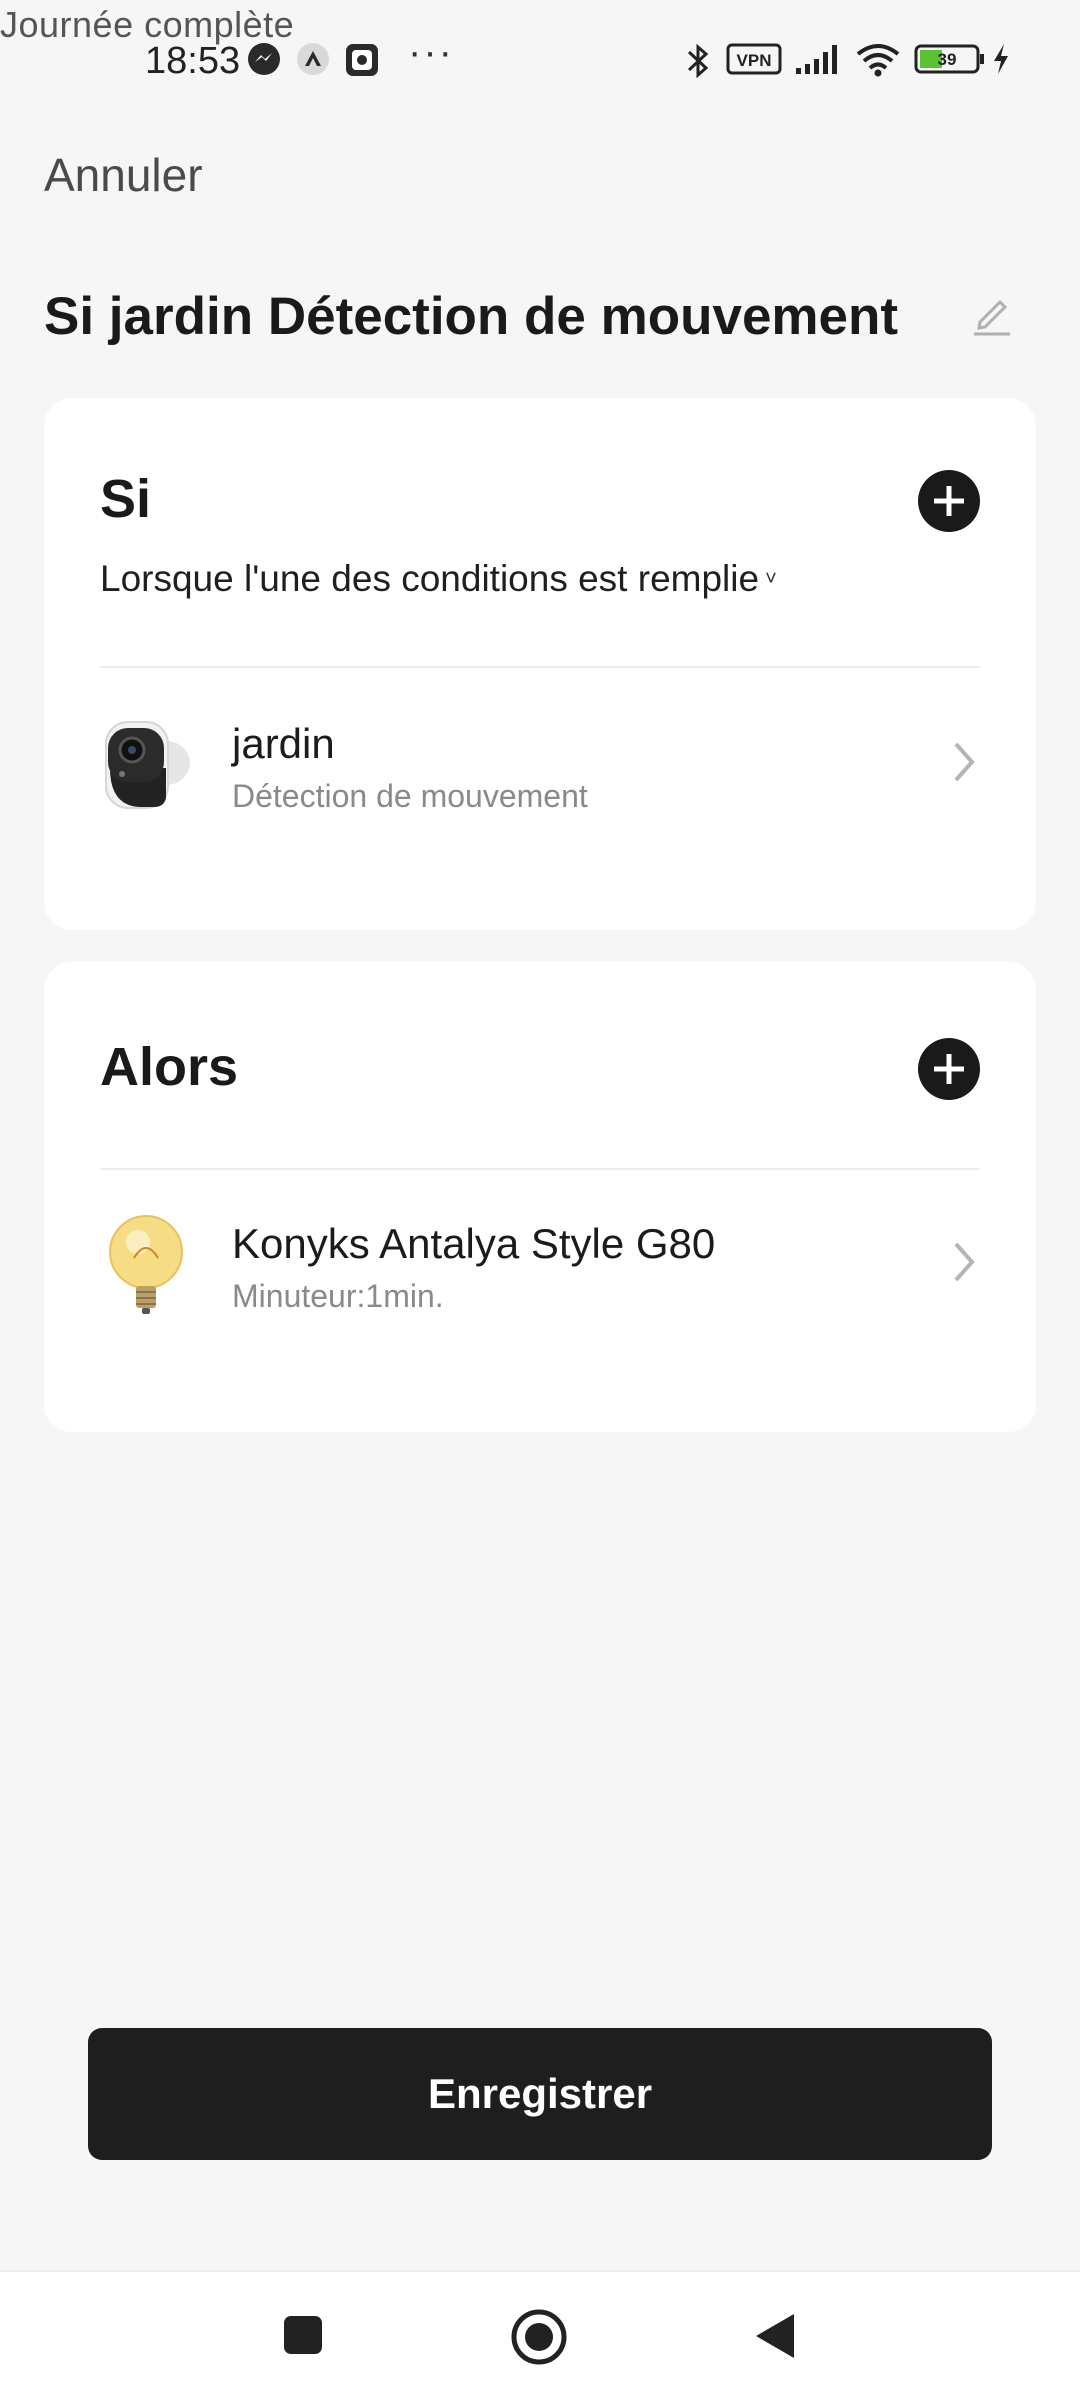 The width and height of the screenshot is (1080, 2402). I want to click on then-section-title: Alors, so click(169, 1067).